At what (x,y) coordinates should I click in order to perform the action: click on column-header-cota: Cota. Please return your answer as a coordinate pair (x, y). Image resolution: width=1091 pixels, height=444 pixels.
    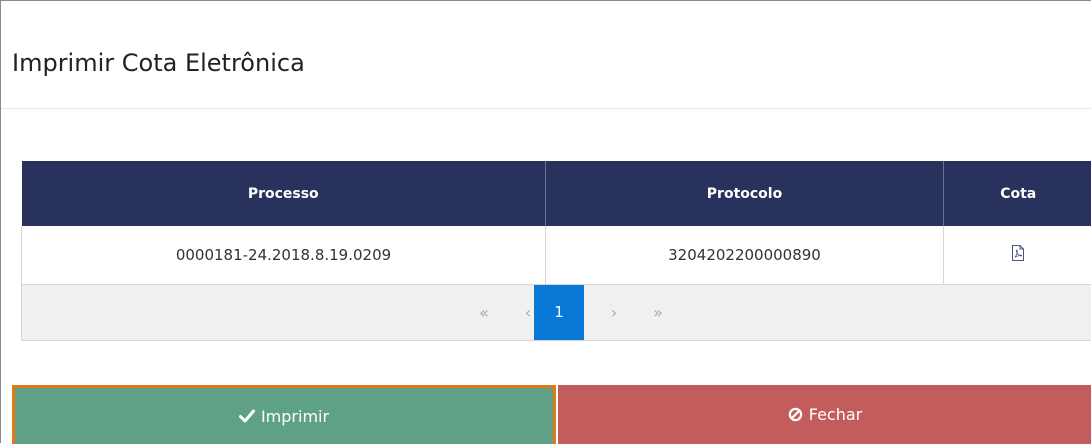
    Looking at the image, I should click on (1017, 193).